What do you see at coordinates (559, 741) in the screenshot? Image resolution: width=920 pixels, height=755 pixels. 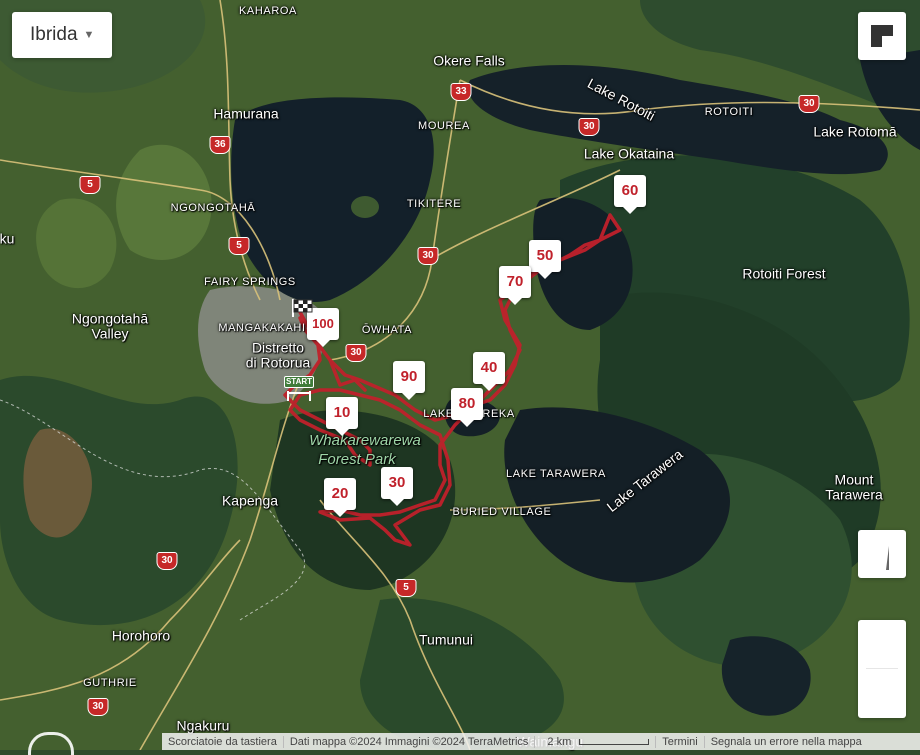 I see `scale-label: 2 km` at bounding box center [559, 741].